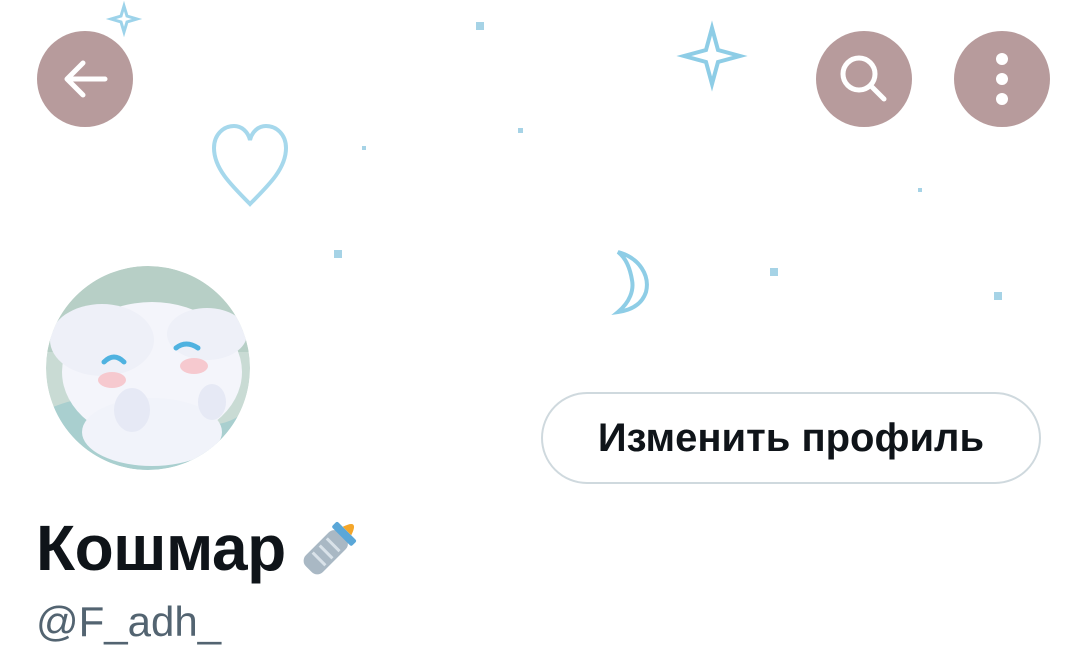 The image size is (1080, 669). I want to click on arrow-left-icon, so click(86, 79).